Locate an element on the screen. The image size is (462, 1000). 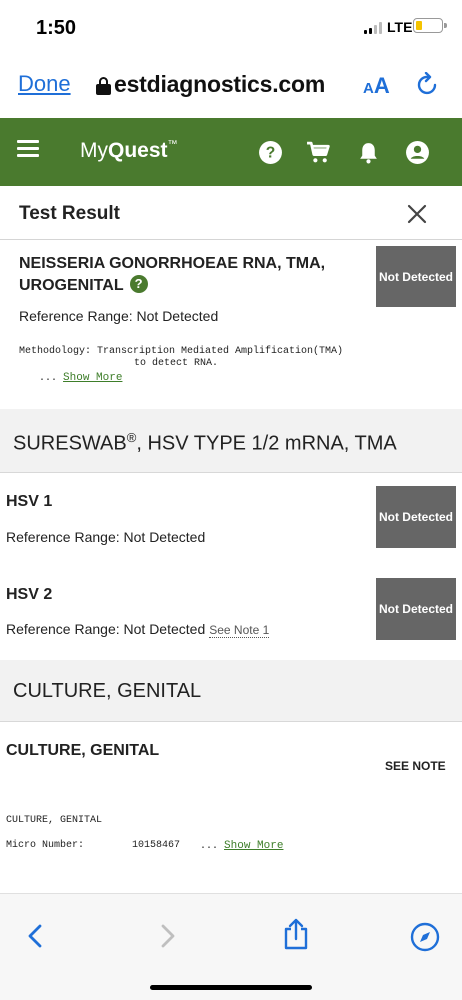
home-indicator is located at coordinates (231, 987).